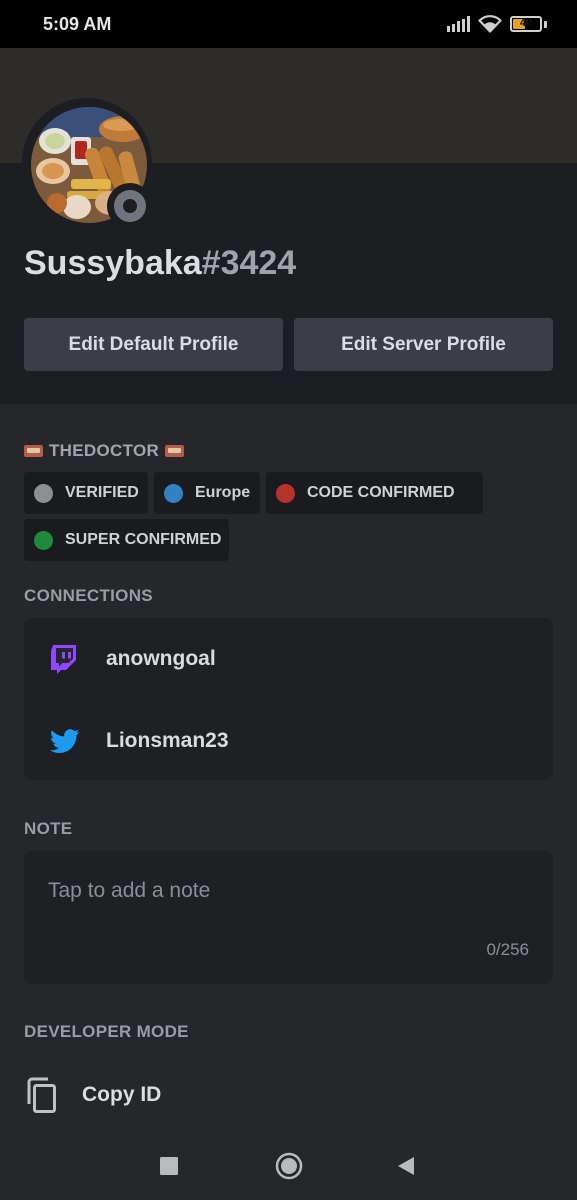 The width and height of the screenshot is (577, 1200). Describe the element at coordinates (63, 659) in the screenshot. I see `twitch-icon` at that location.